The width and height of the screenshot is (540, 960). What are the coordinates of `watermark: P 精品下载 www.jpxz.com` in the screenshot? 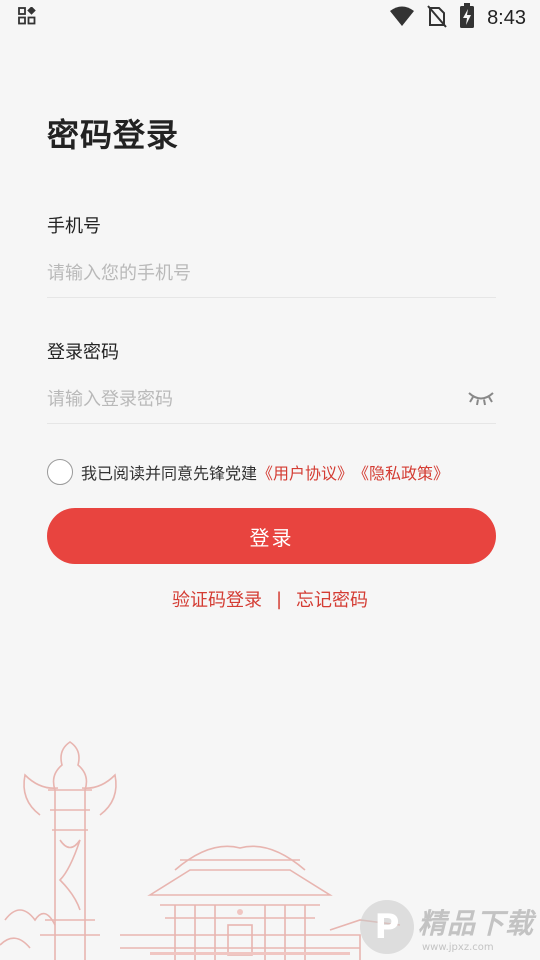 It's located at (446, 927).